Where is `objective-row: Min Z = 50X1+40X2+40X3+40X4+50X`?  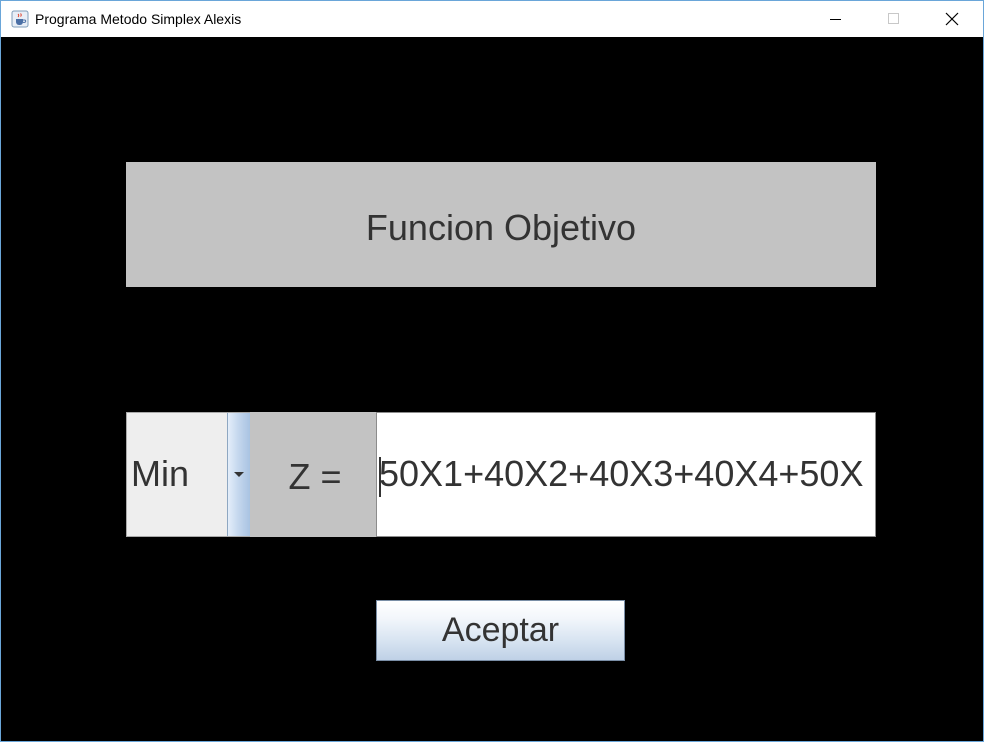 objective-row: Min Z = 50X1+40X2+40X3+40X4+50X is located at coordinates (501, 474).